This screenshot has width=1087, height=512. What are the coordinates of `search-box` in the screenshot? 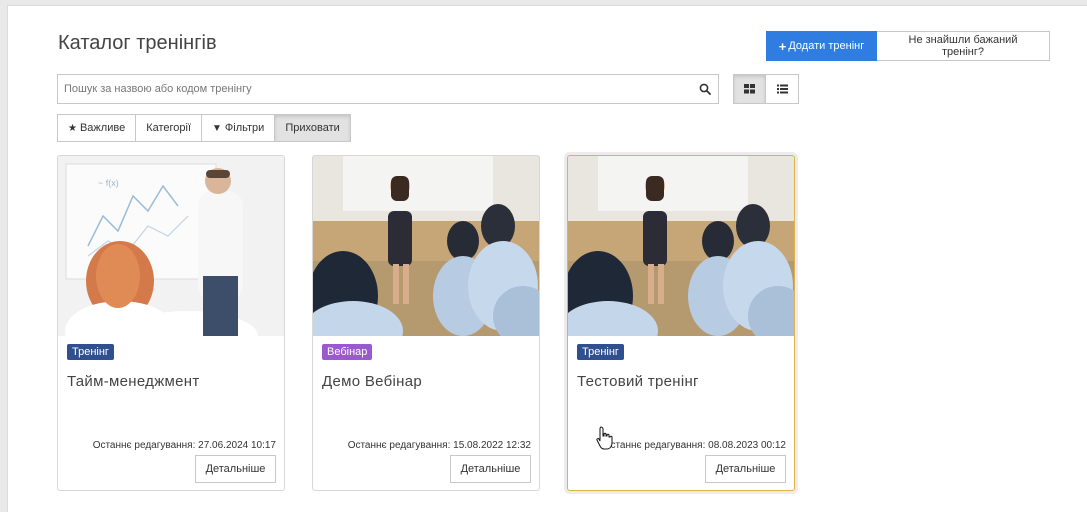 It's located at (388, 89).